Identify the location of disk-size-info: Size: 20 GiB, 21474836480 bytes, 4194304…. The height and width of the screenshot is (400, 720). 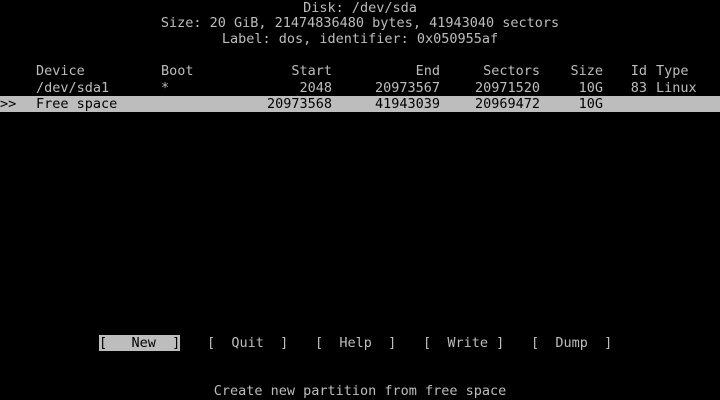
(360, 23).